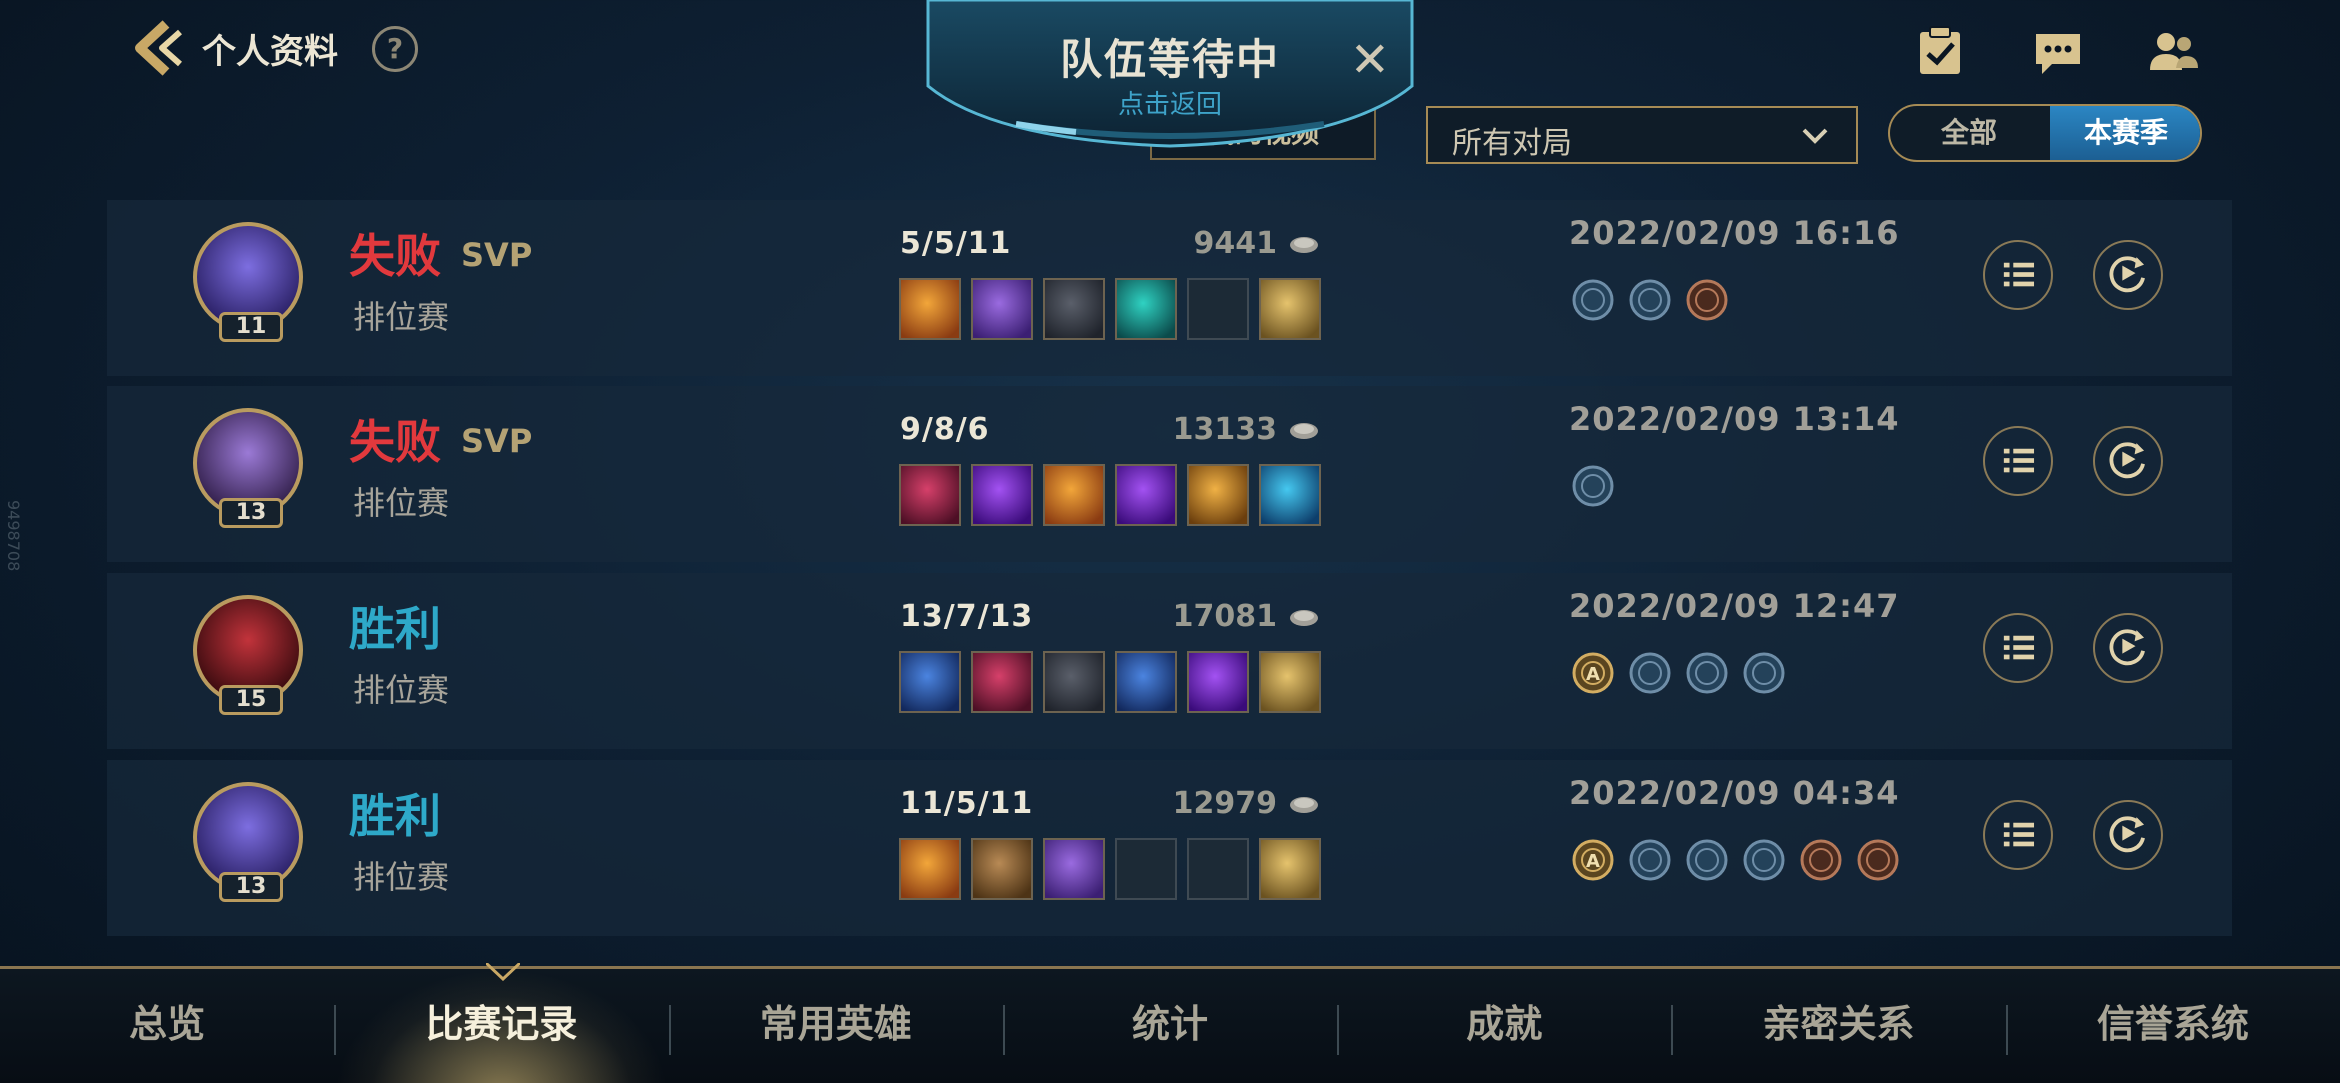  Describe the element at coordinates (1504, 1026) in the screenshot. I see `nav-tab: 成就` at that location.